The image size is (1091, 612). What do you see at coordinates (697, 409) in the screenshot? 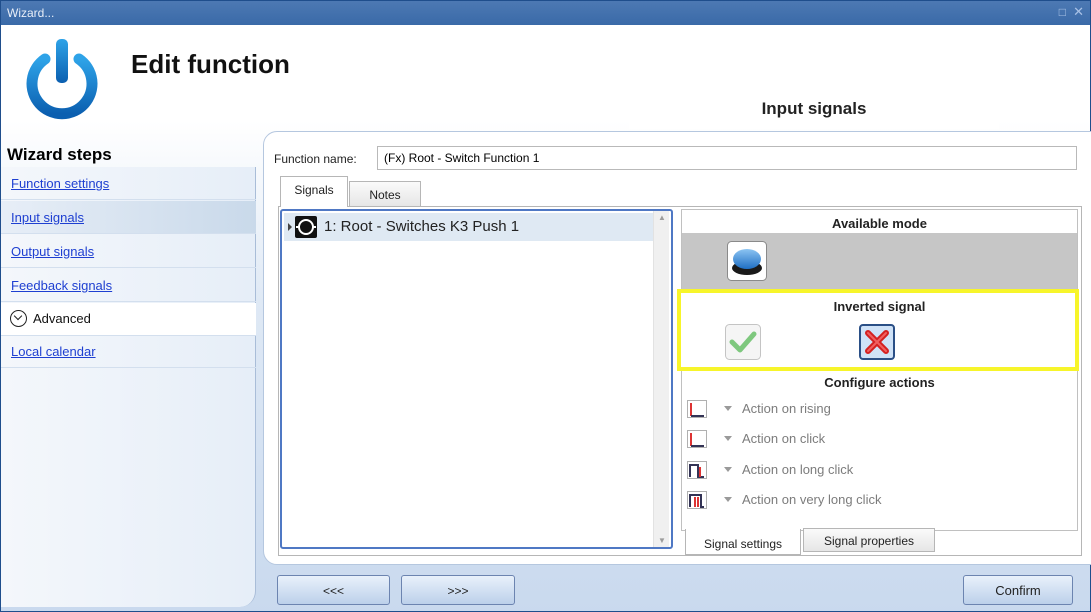
I see `rising-edge-icon` at bounding box center [697, 409].